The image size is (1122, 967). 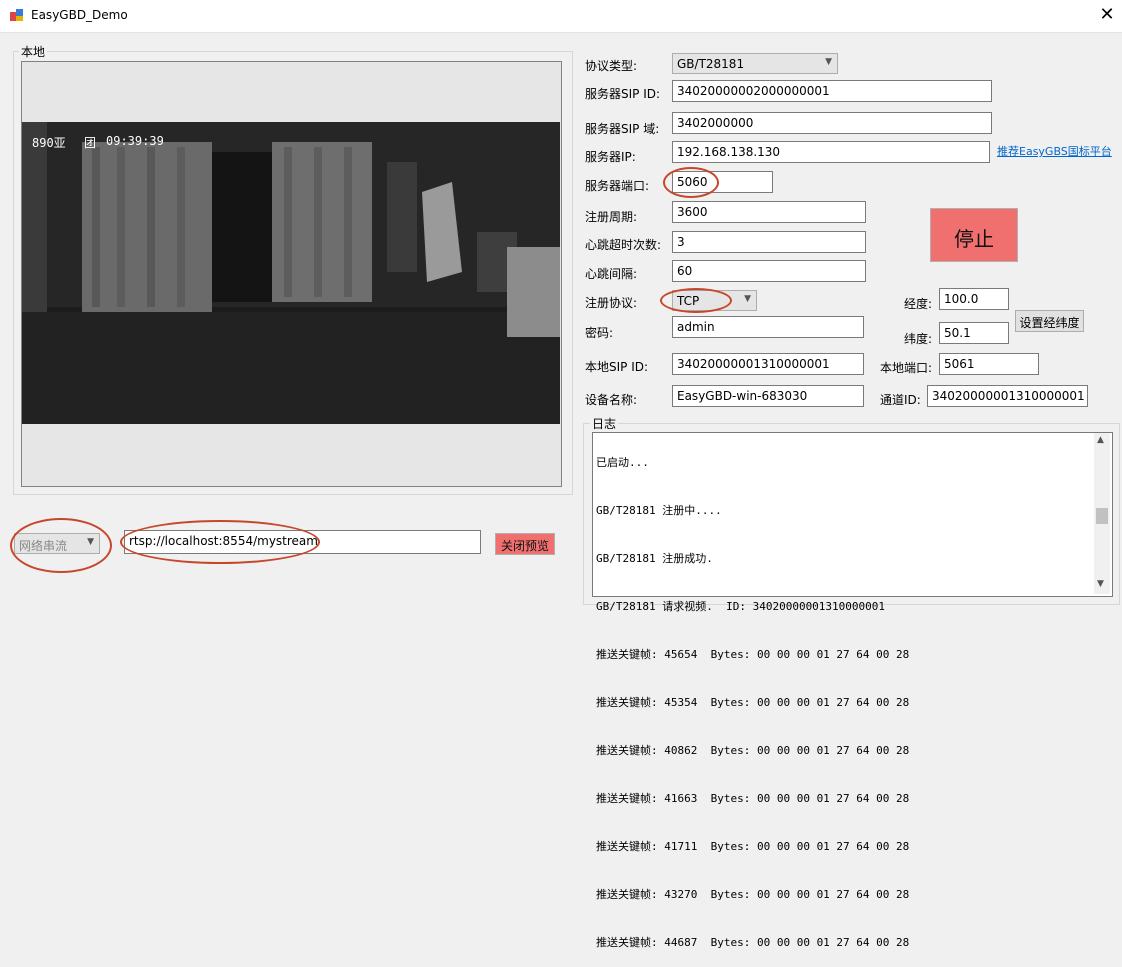 What do you see at coordinates (654, 558) in the screenshot?
I see `log-line: GB/T28181 注册成功.` at bounding box center [654, 558].